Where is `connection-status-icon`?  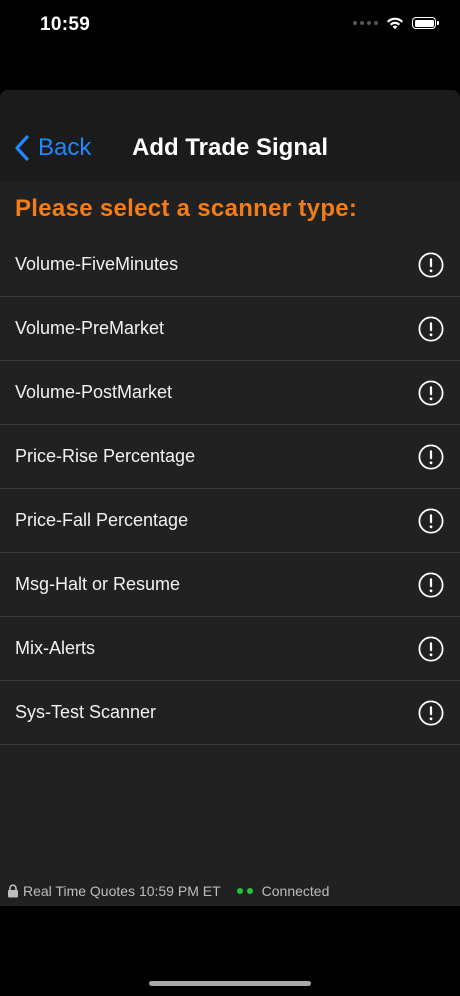
connection-status-icon is located at coordinates (244, 891).